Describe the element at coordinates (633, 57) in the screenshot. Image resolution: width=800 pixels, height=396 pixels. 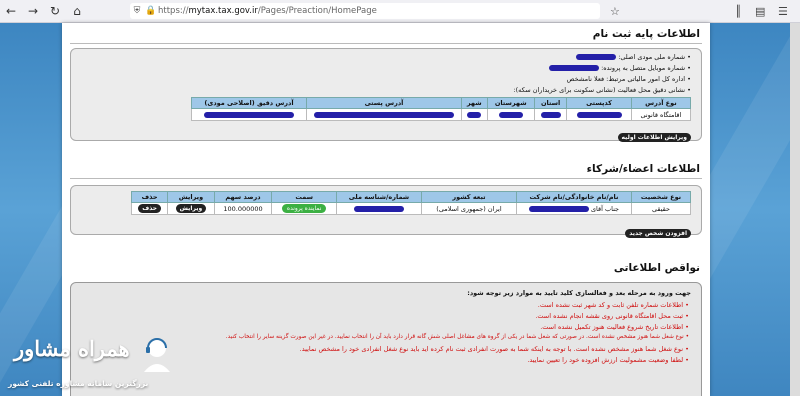
I see `bullet-national-id: شماره ملی مودی اصلی:` at that location.